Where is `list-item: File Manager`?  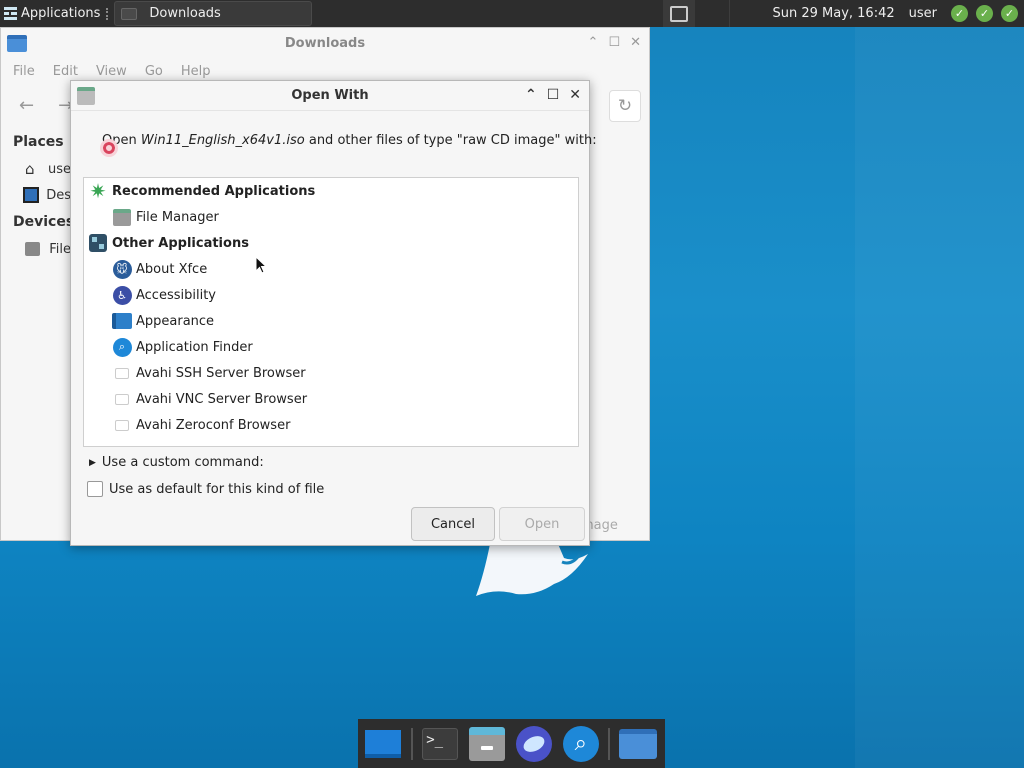
list-item: File Manager is located at coordinates (331, 217).